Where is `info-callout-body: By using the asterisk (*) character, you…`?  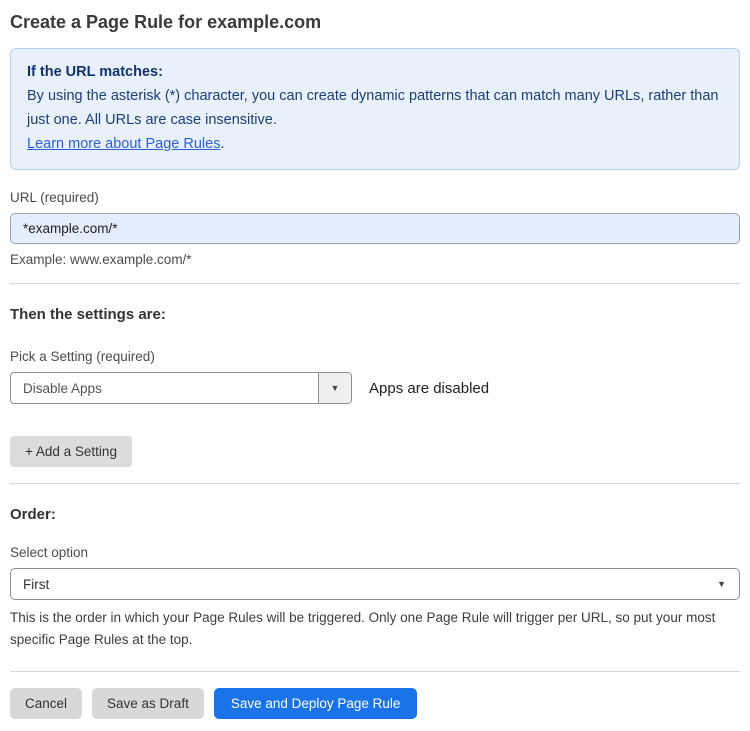
info-callout-body: By using the asterisk (*) character, you… is located at coordinates (373, 108).